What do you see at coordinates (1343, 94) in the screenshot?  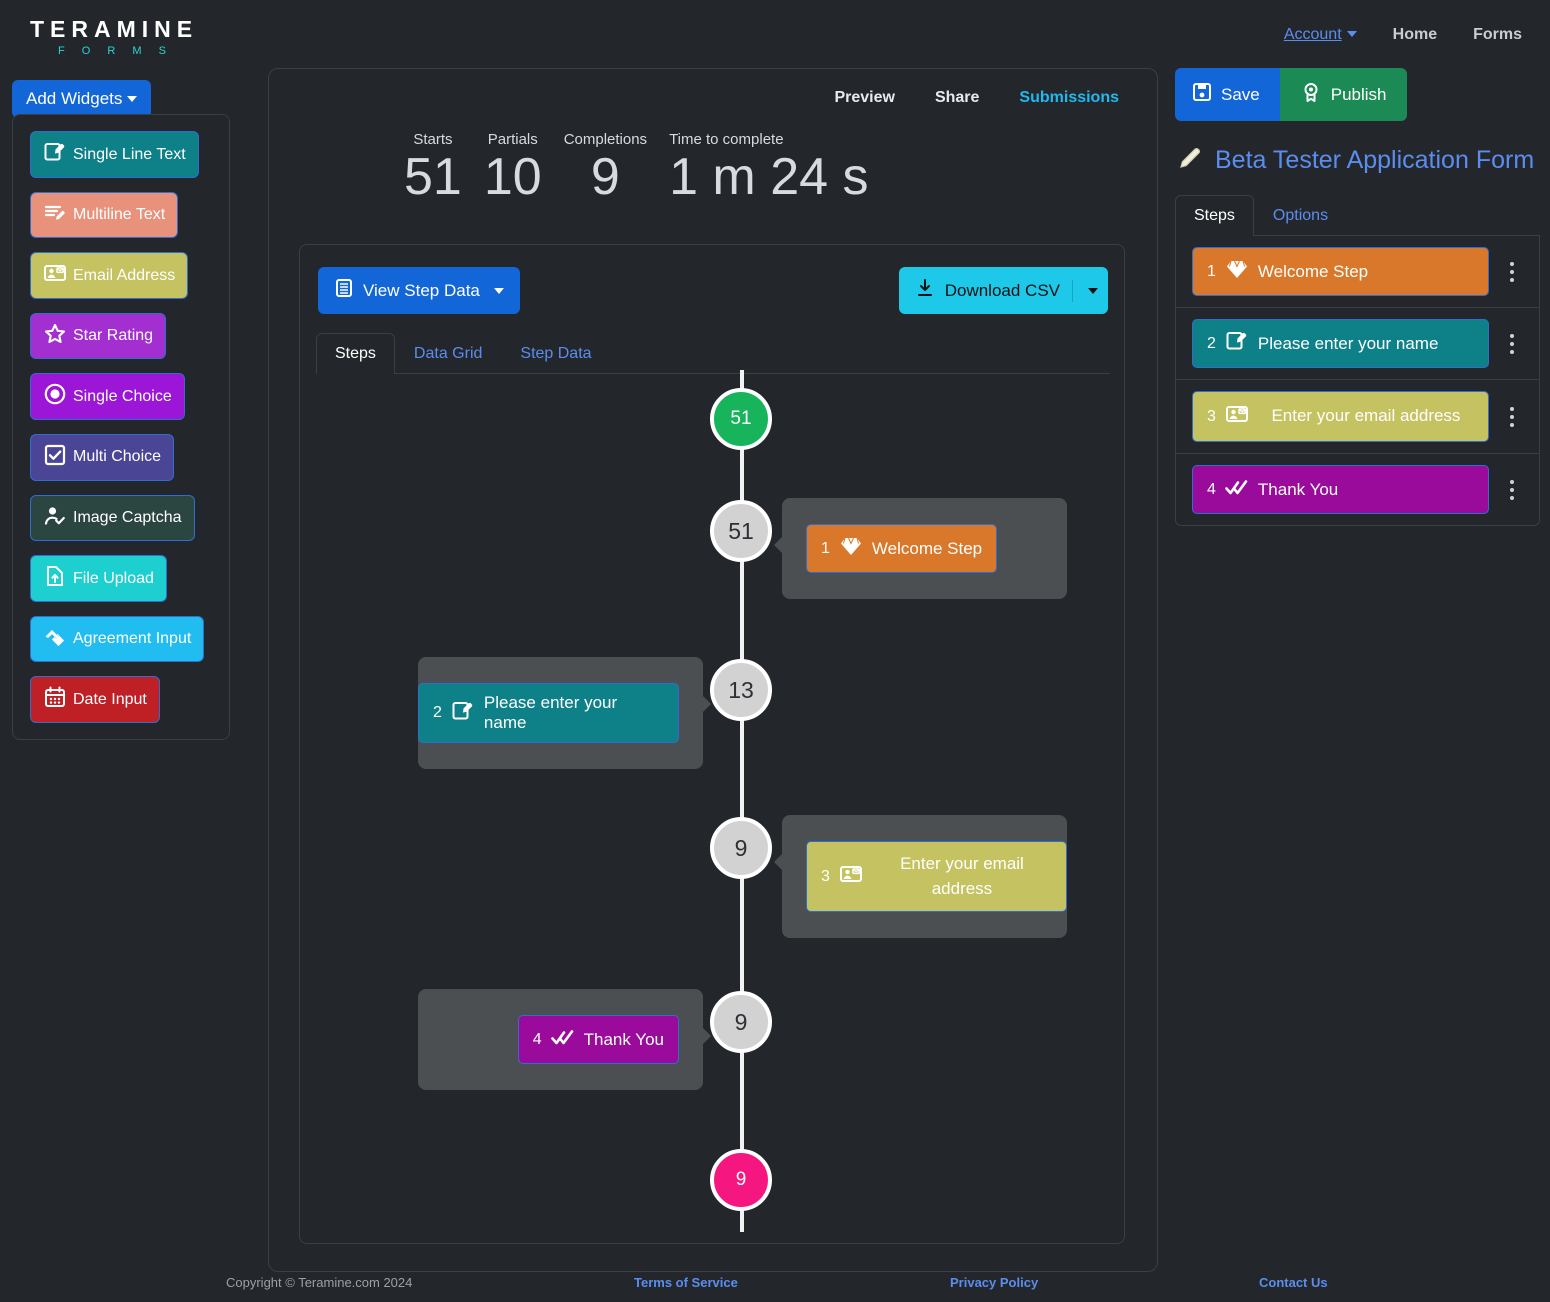 I see `publish-button: Publish` at bounding box center [1343, 94].